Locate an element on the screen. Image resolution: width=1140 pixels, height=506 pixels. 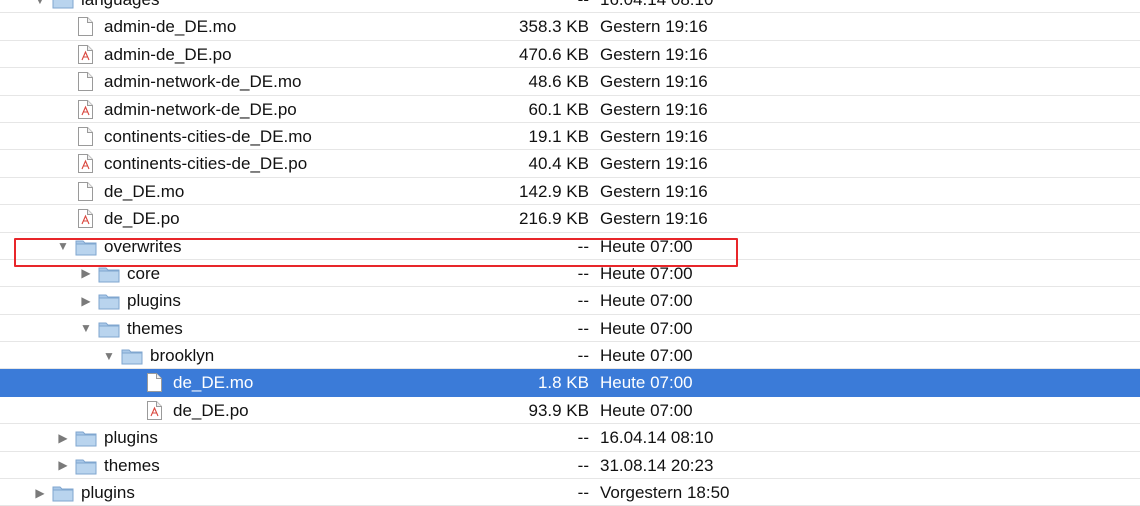
file-size: 60.1 KB is located at coordinates (559, 109).